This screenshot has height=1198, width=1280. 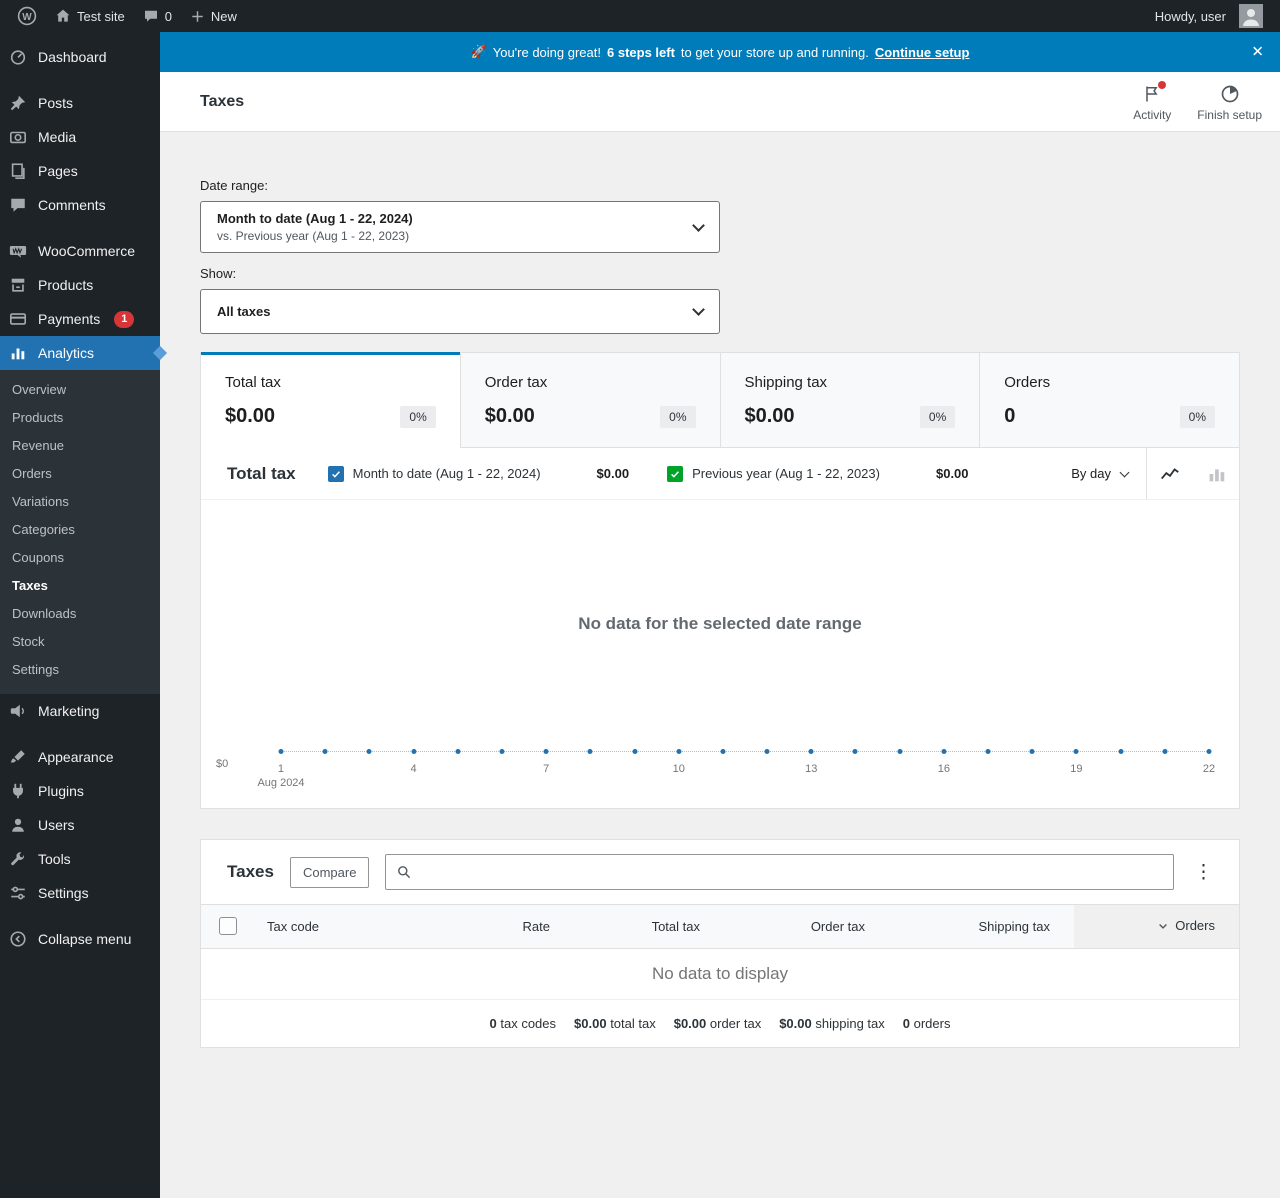 I want to click on sidebar-item-label: Marketing, so click(x=69, y=711).